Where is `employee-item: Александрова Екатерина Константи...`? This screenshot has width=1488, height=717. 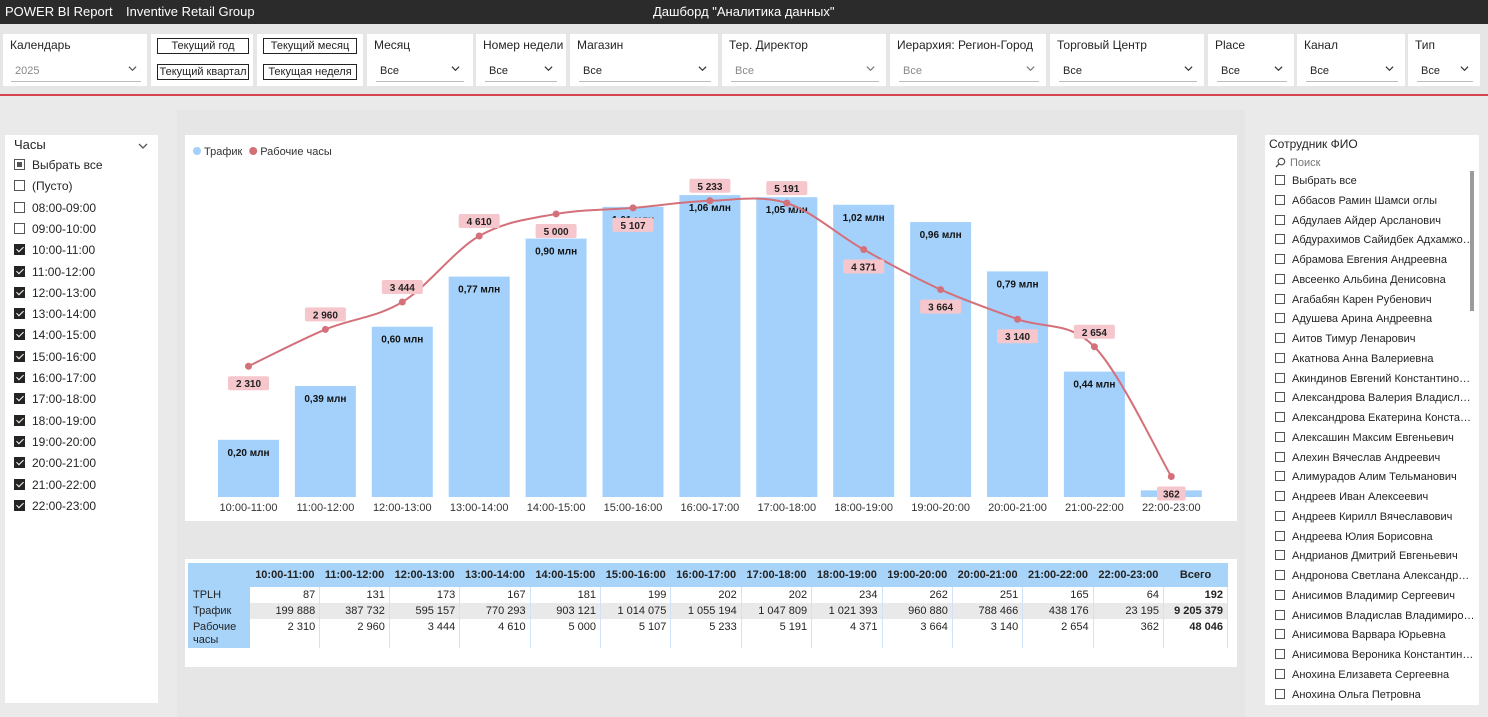 employee-item: Александрова Екатерина Константи... is located at coordinates (1375, 418).